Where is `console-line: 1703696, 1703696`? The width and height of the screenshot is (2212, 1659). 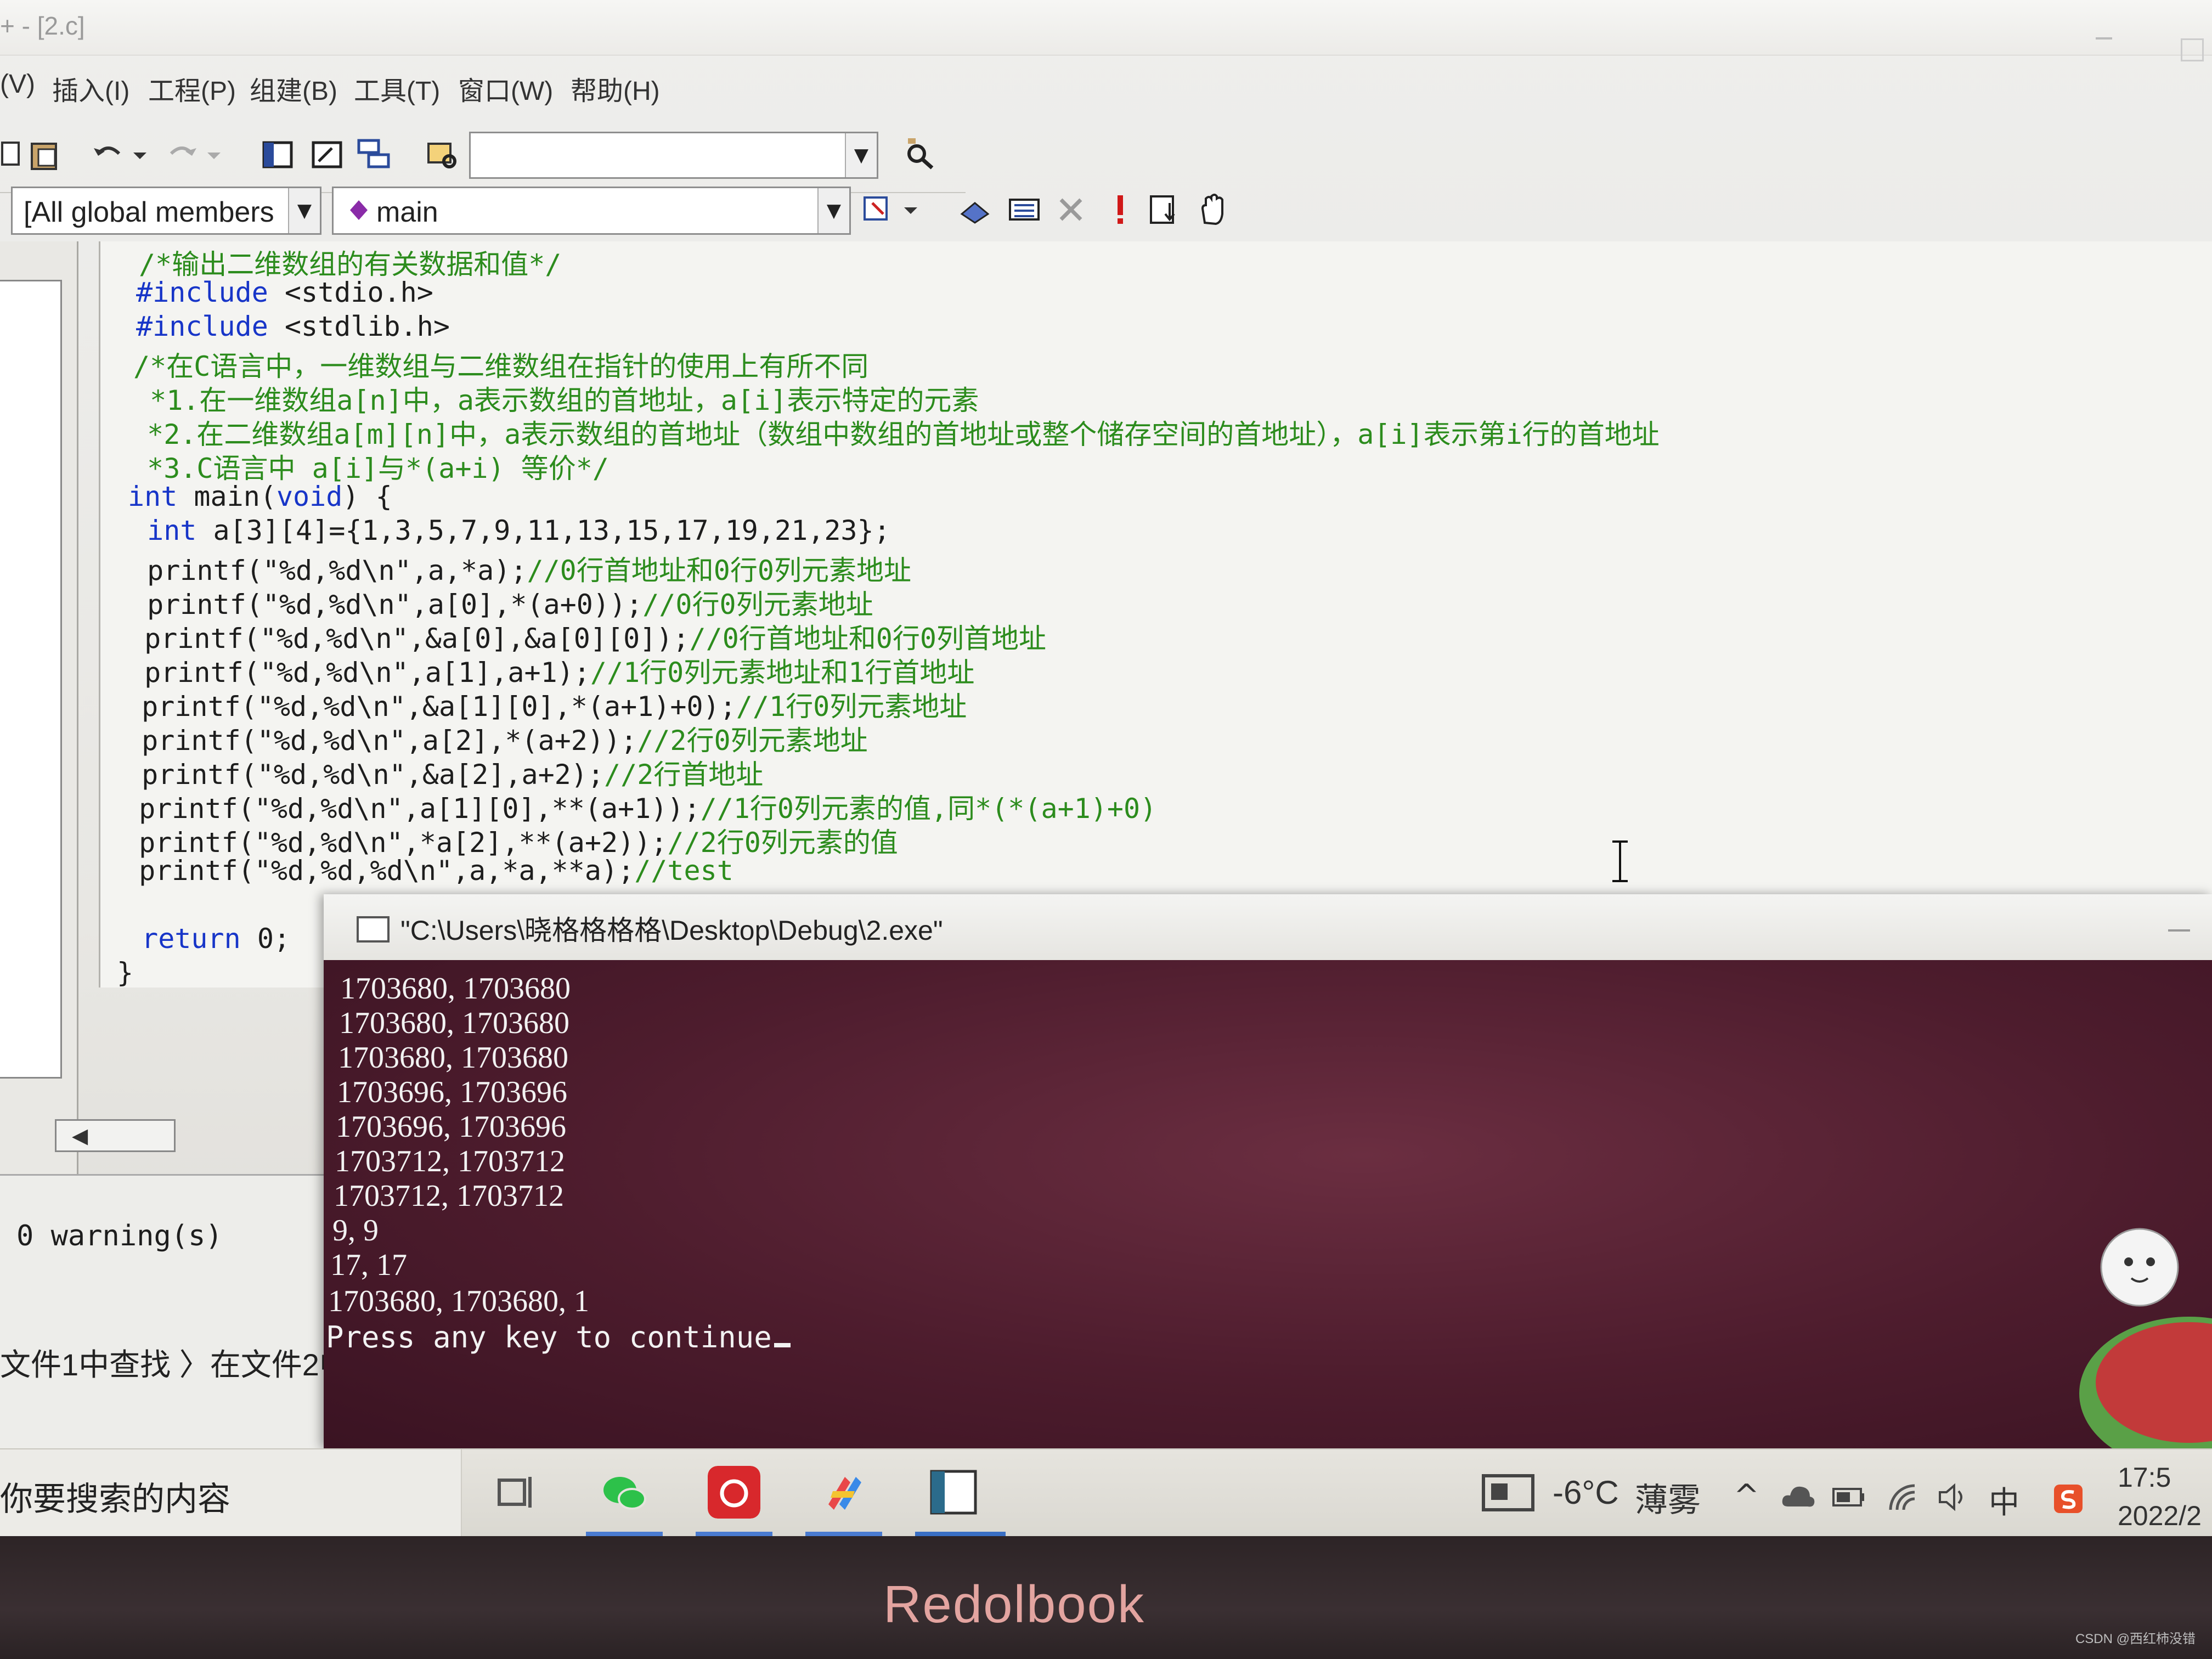
console-line: 1703696, 1703696 is located at coordinates (452, 1092).